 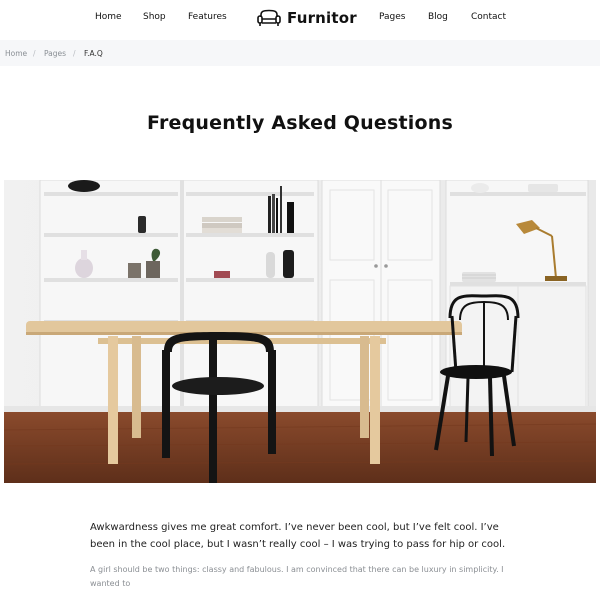 I want to click on breadcrumb-current: F.A.Q, so click(x=93, y=53).